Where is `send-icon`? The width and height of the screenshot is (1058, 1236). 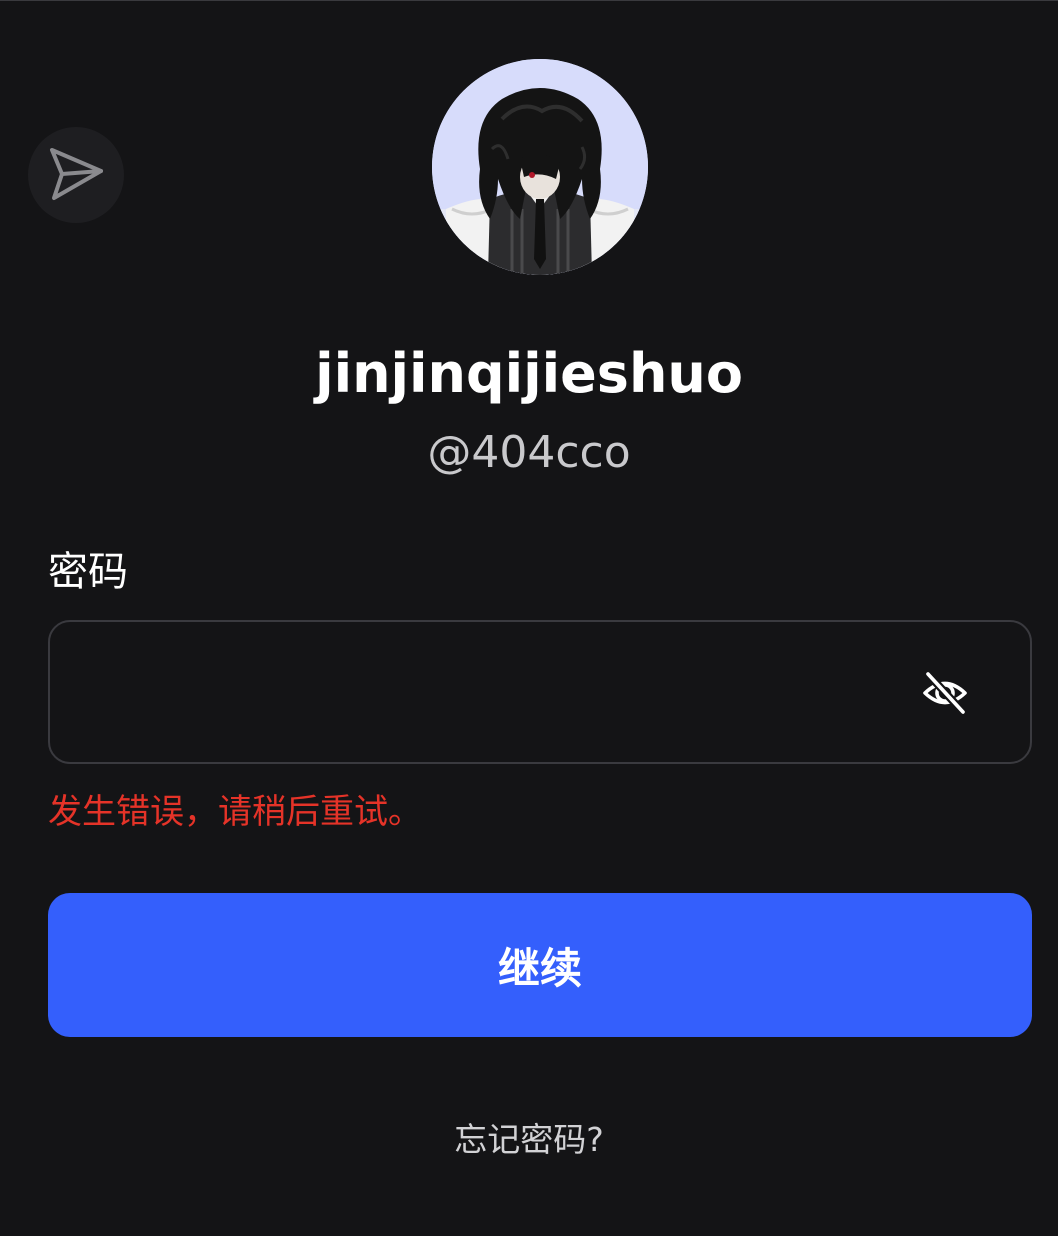 send-icon is located at coordinates (76, 174).